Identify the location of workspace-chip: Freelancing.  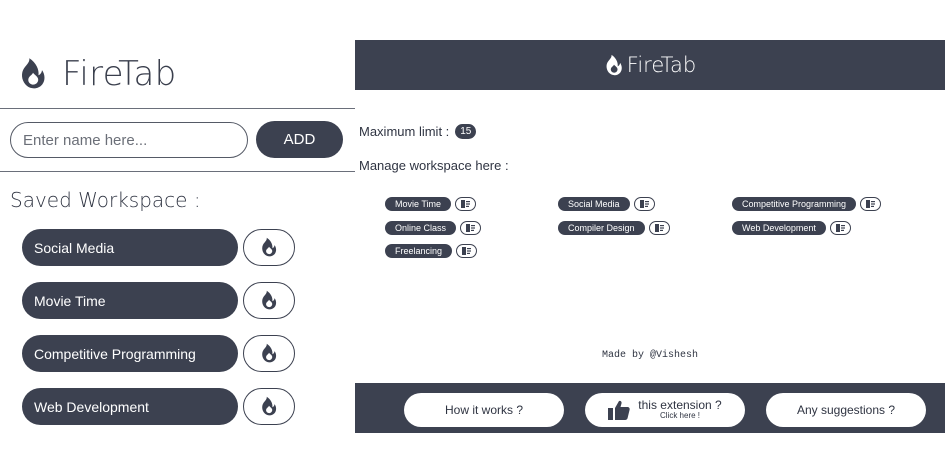
(431, 251).